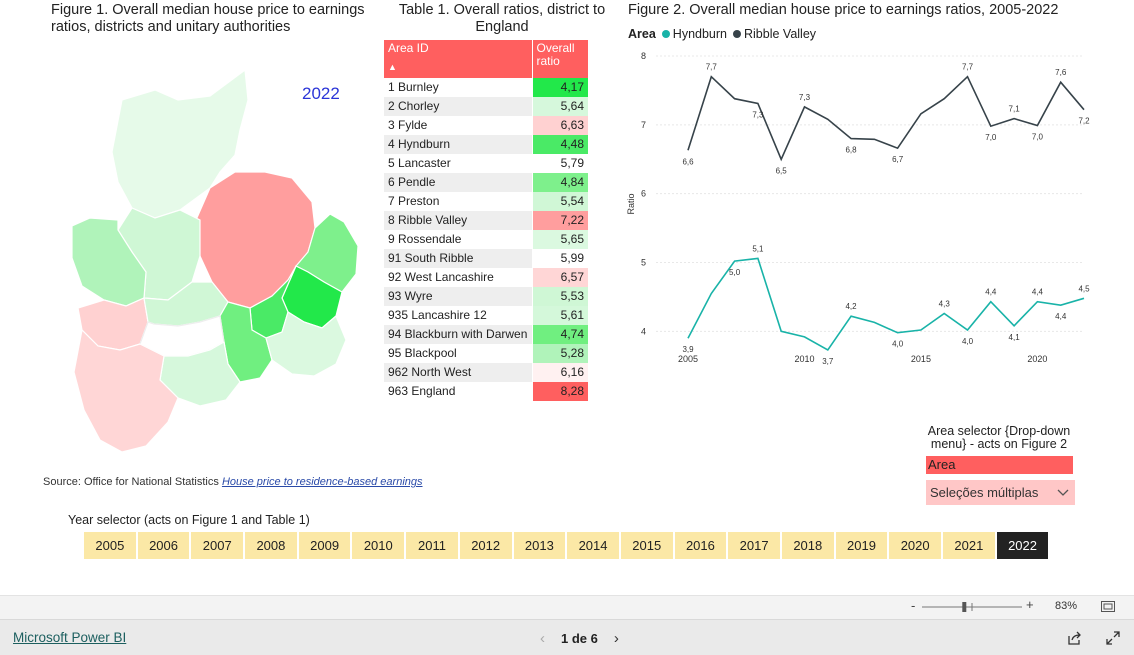 This screenshot has height=655, width=1134. What do you see at coordinates (559, 334) in the screenshot?
I see `table-cell-ratio: 4,74` at bounding box center [559, 334].